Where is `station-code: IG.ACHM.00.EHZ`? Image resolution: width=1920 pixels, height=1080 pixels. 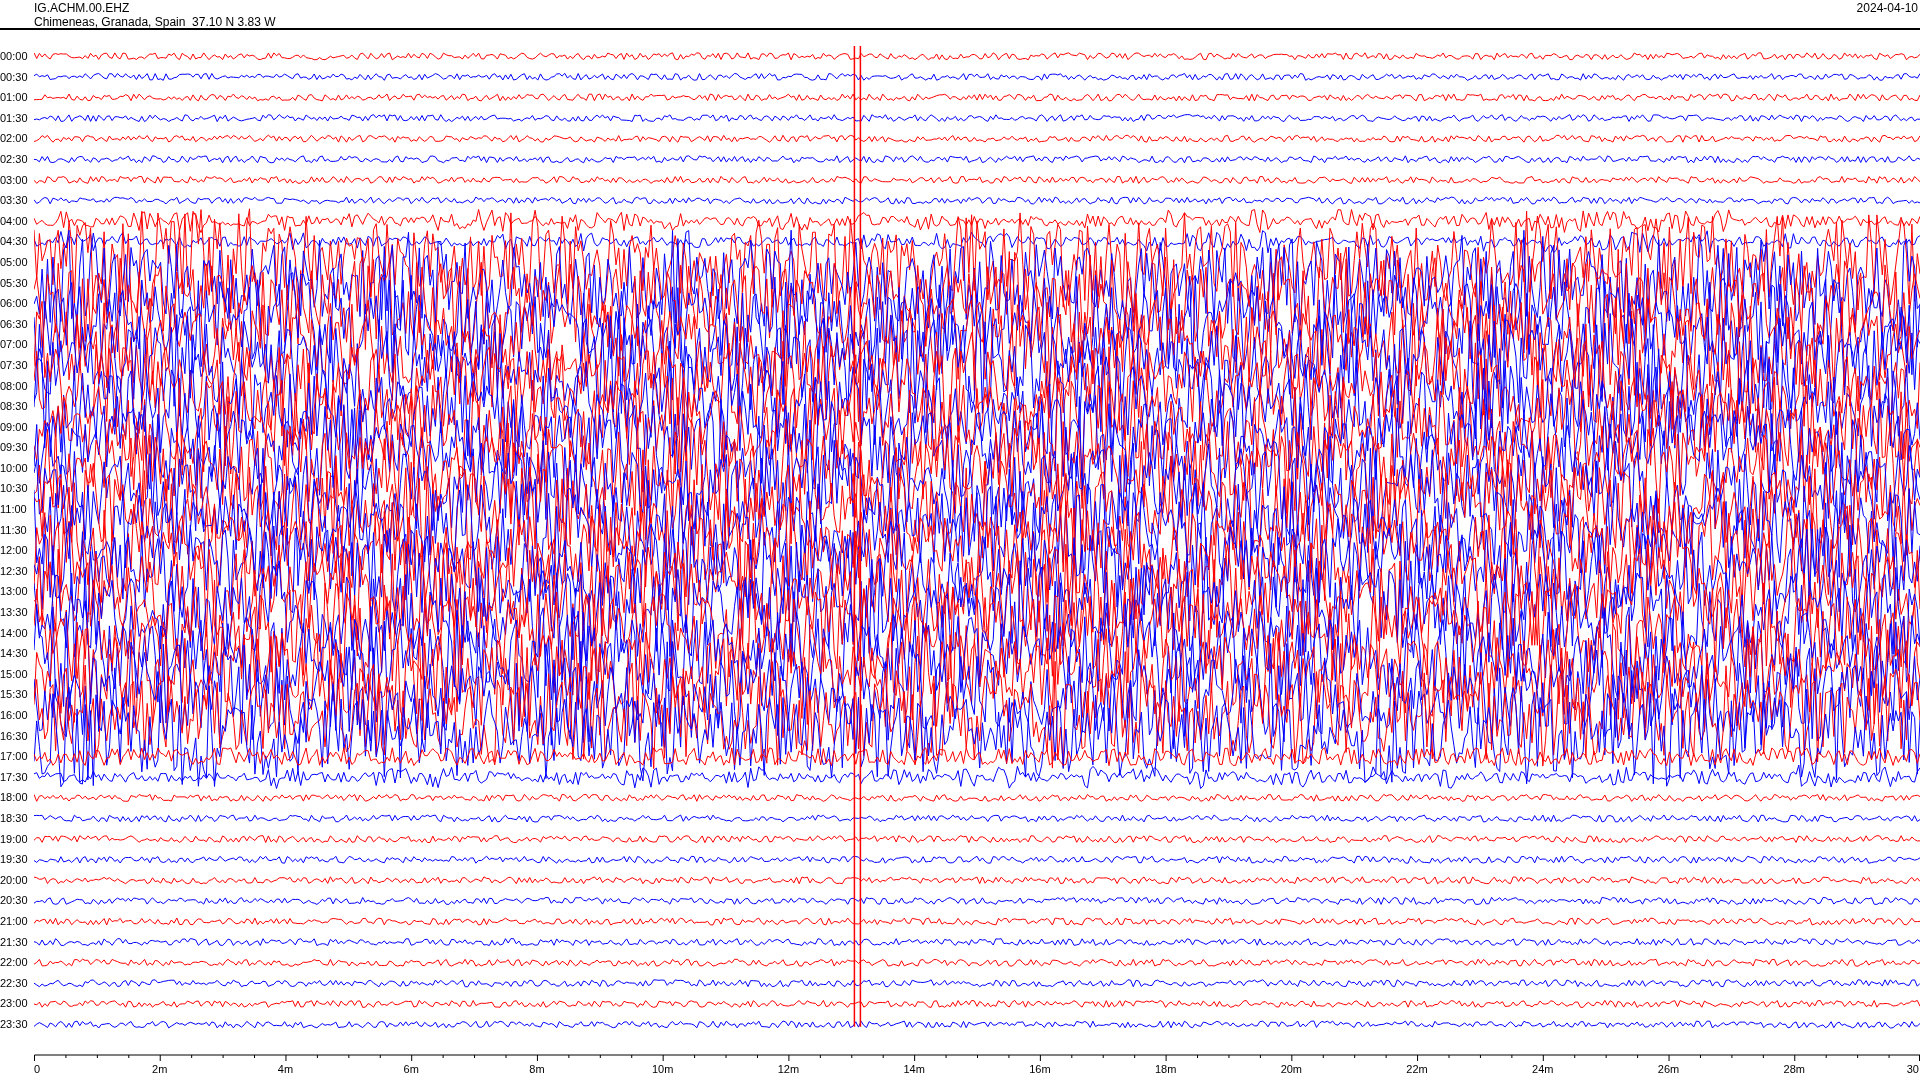
station-code: IG.ACHM.00.EHZ is located at coordinates (82, 8).